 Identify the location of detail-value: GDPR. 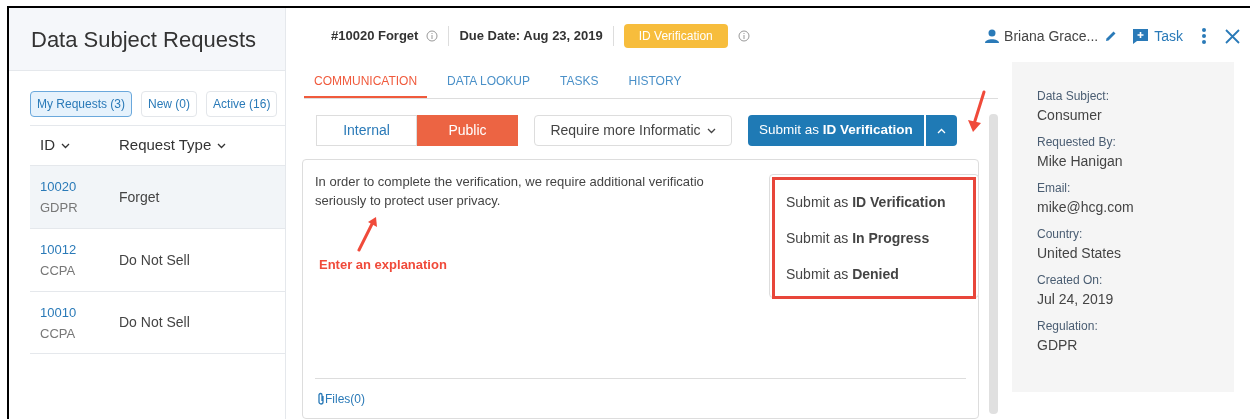
(1057, 345).